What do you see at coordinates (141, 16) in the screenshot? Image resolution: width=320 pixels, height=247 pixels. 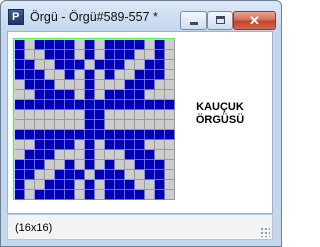 I see `title-bar: P Örgü - Örgü#589-557 * ✕` at bounding box center [141, 16].